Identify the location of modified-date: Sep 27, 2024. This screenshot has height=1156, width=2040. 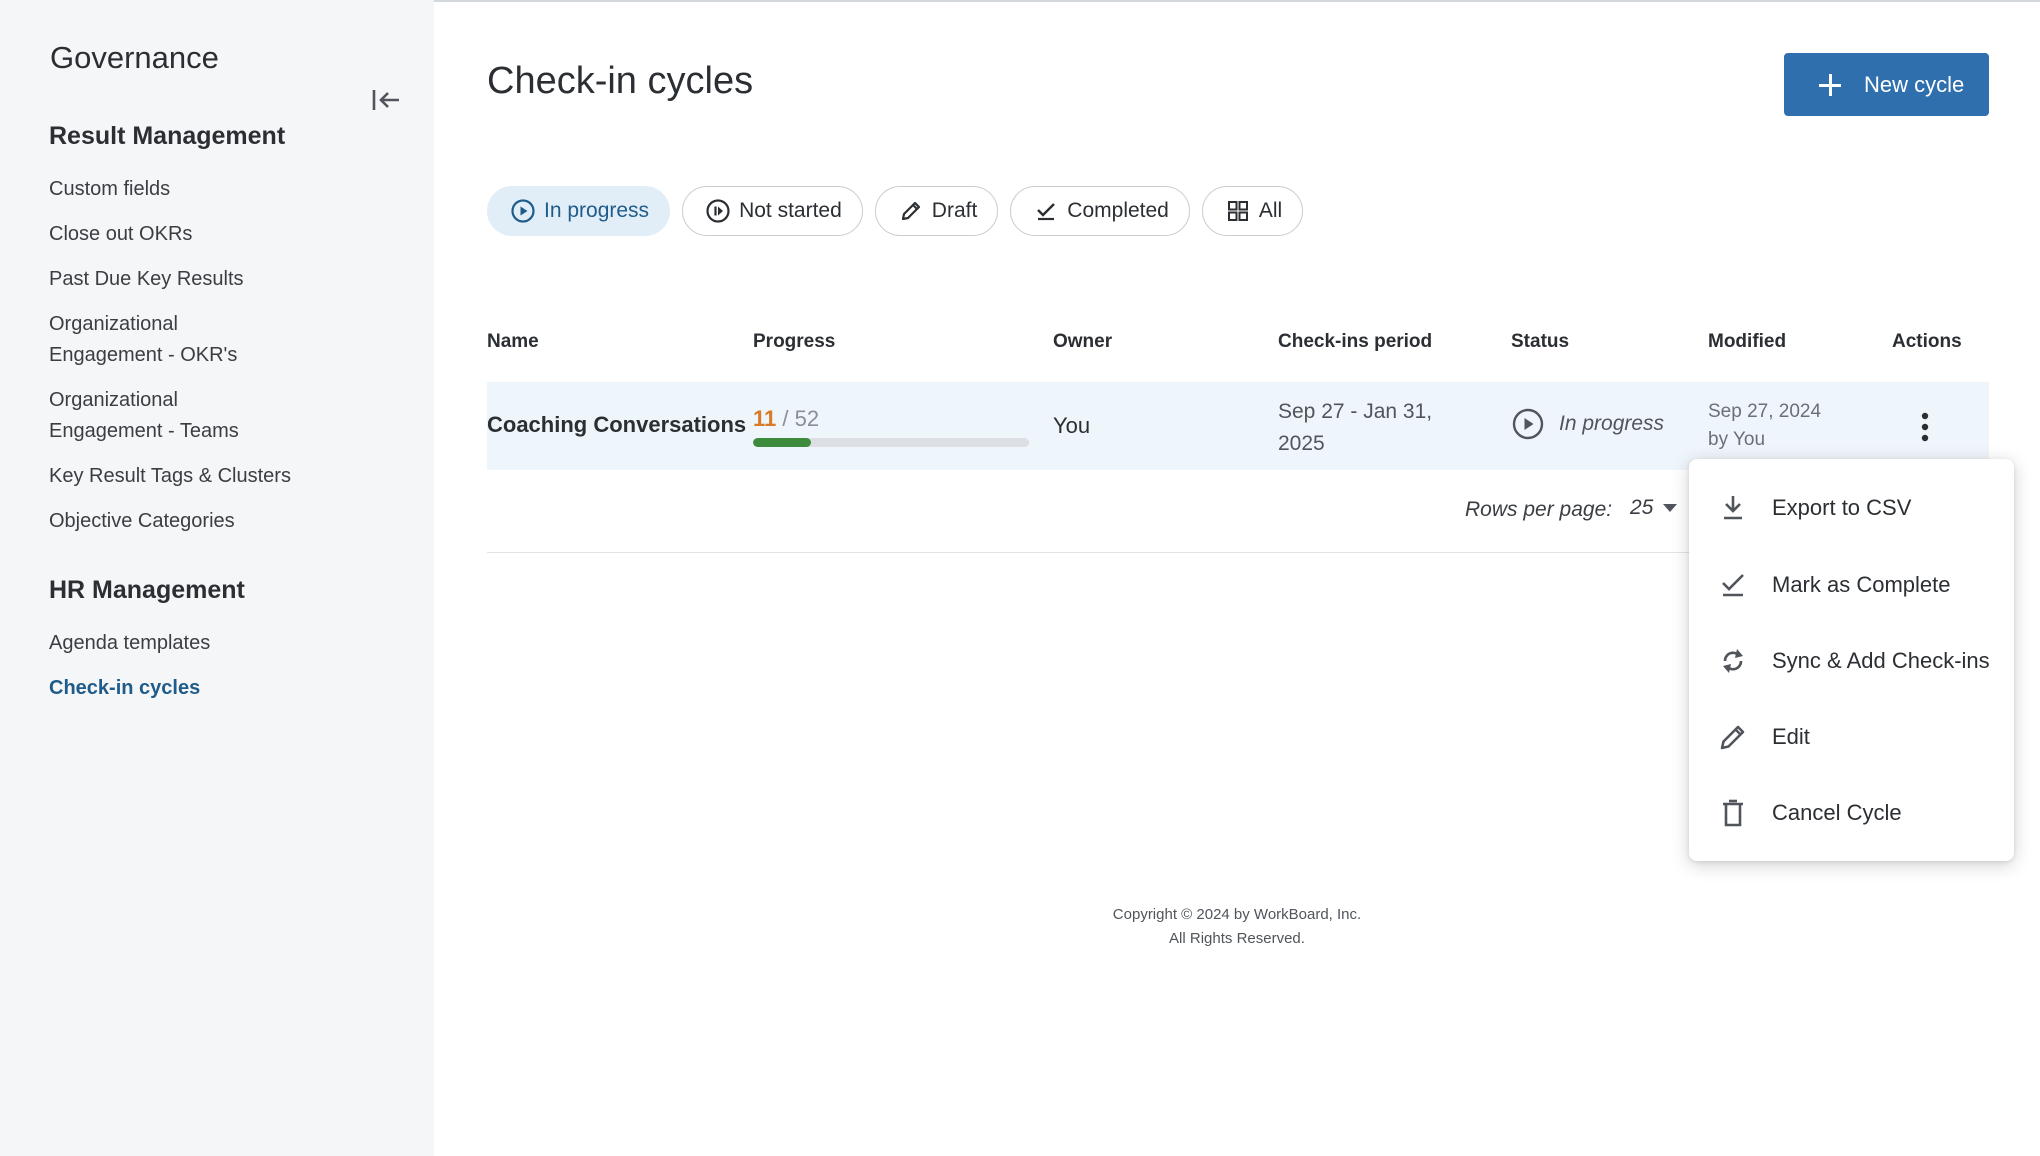
(1765, 411).